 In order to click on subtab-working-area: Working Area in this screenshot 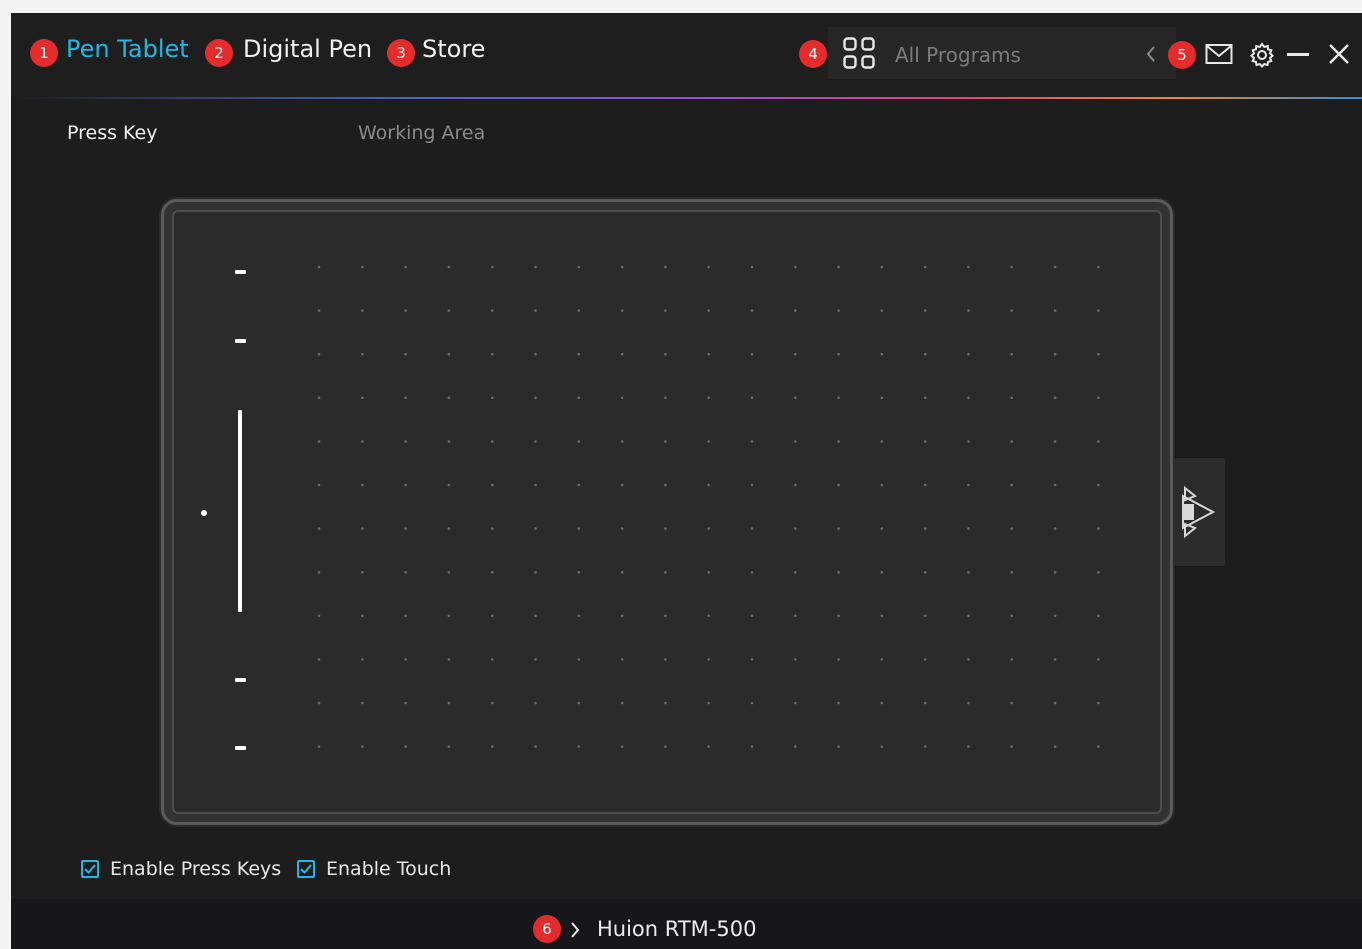, I will do `click(421, 133)`.